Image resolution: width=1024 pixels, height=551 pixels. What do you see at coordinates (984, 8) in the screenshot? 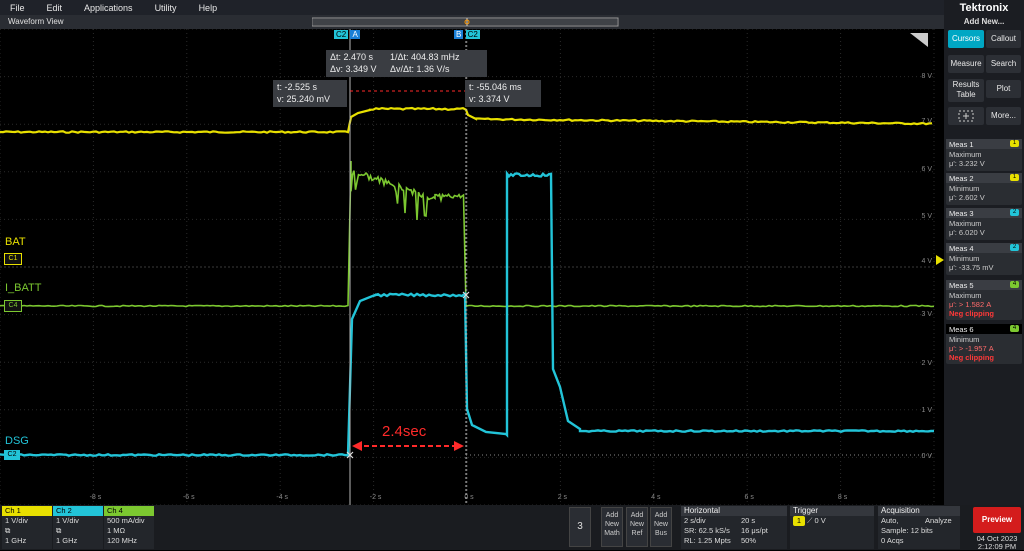
I see `brand-logo: Tektronix` at bounding box center [984, 8].